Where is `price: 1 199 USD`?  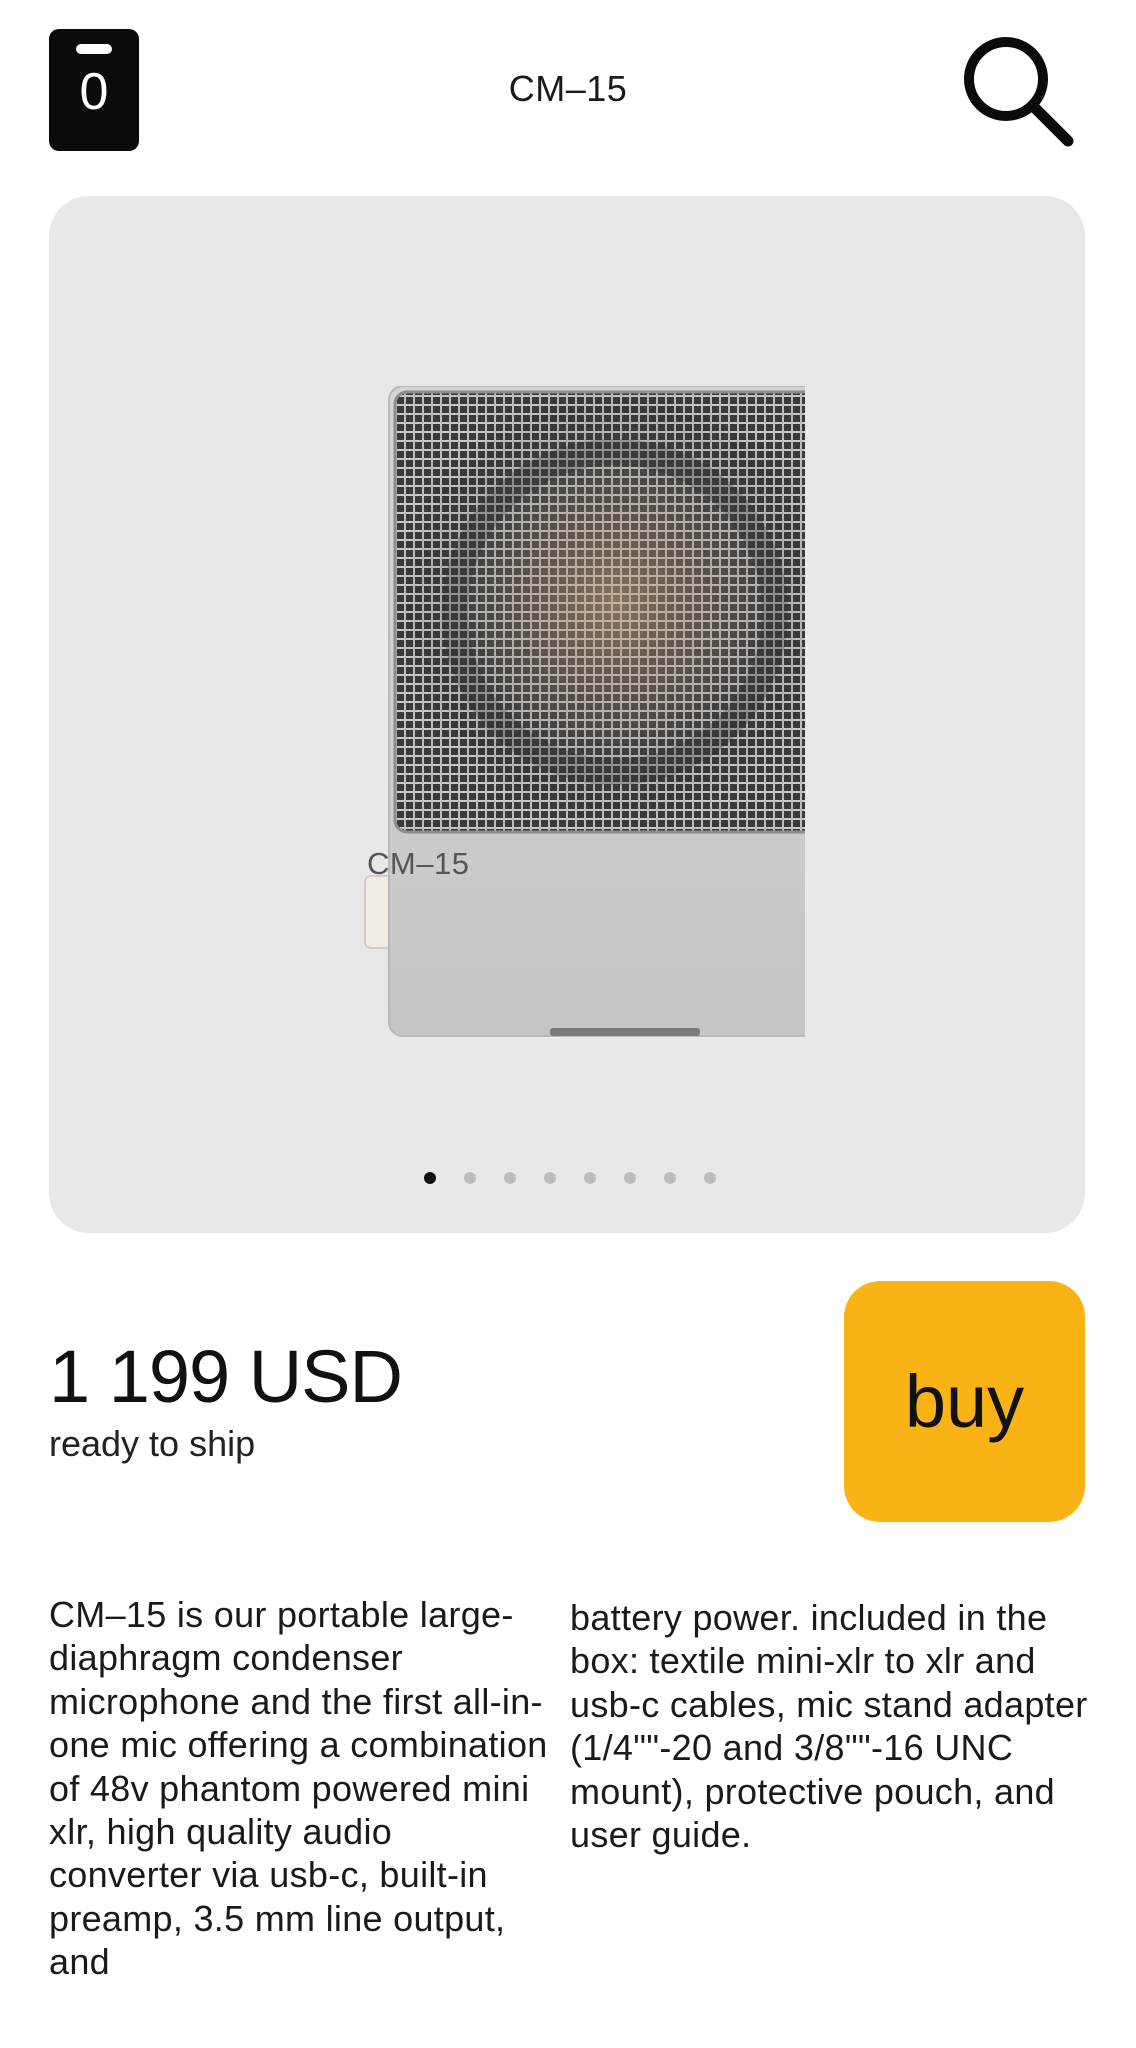
price: 1 199 USD is located at coordinates (226, 1376).